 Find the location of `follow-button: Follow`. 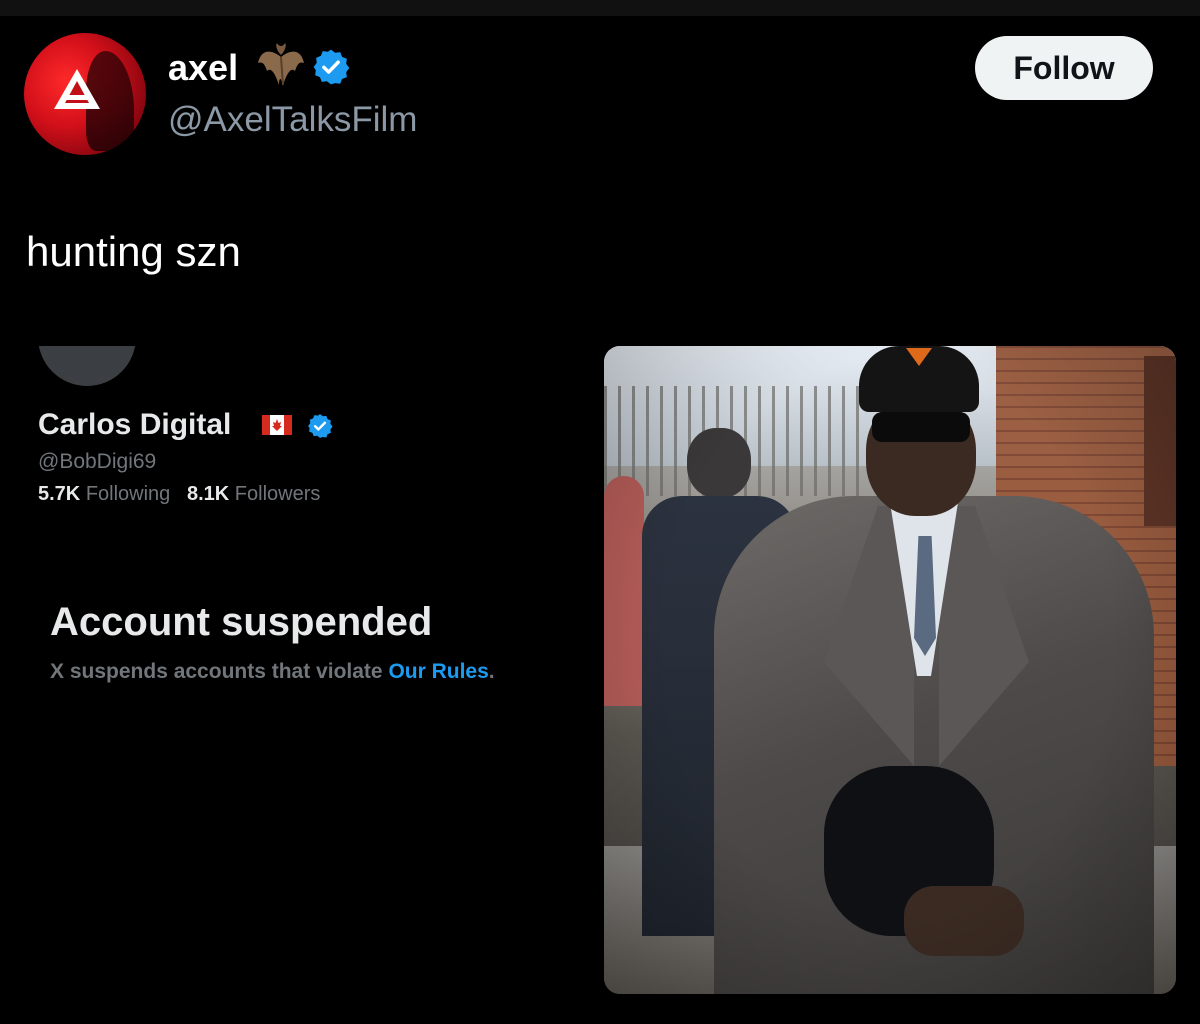

follow-button: Follow is located at coordinates (1064, 68).